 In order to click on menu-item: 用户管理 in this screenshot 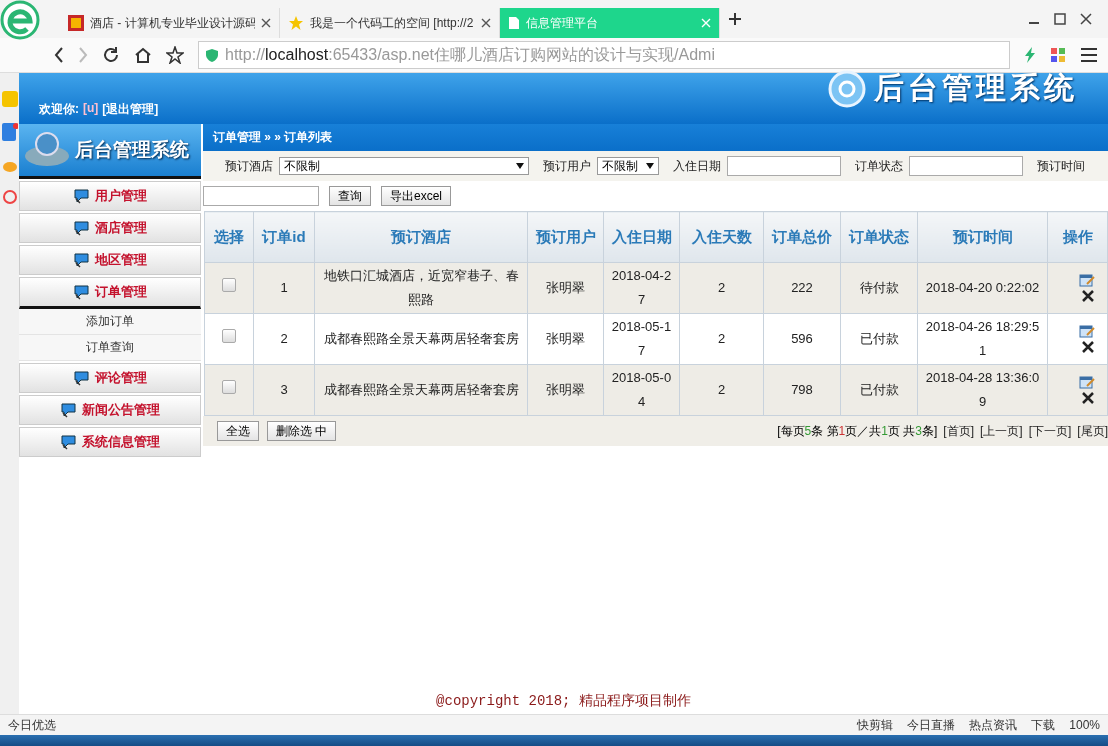, I will do `click(110, 196)`.